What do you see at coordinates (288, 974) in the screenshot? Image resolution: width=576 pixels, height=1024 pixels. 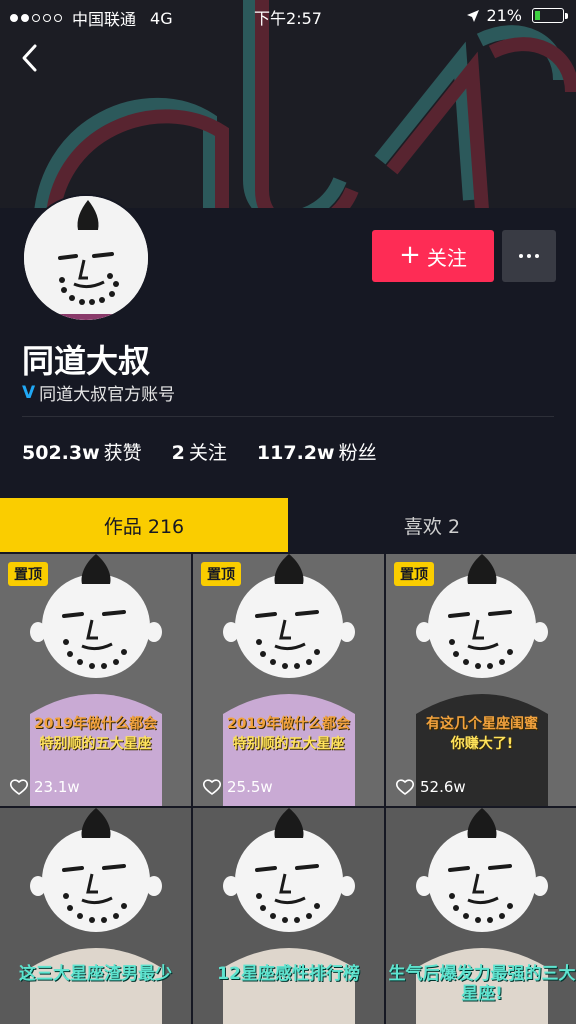 I see `video-caption: 12星座感性排行榜` at bounding box center [288, 974].